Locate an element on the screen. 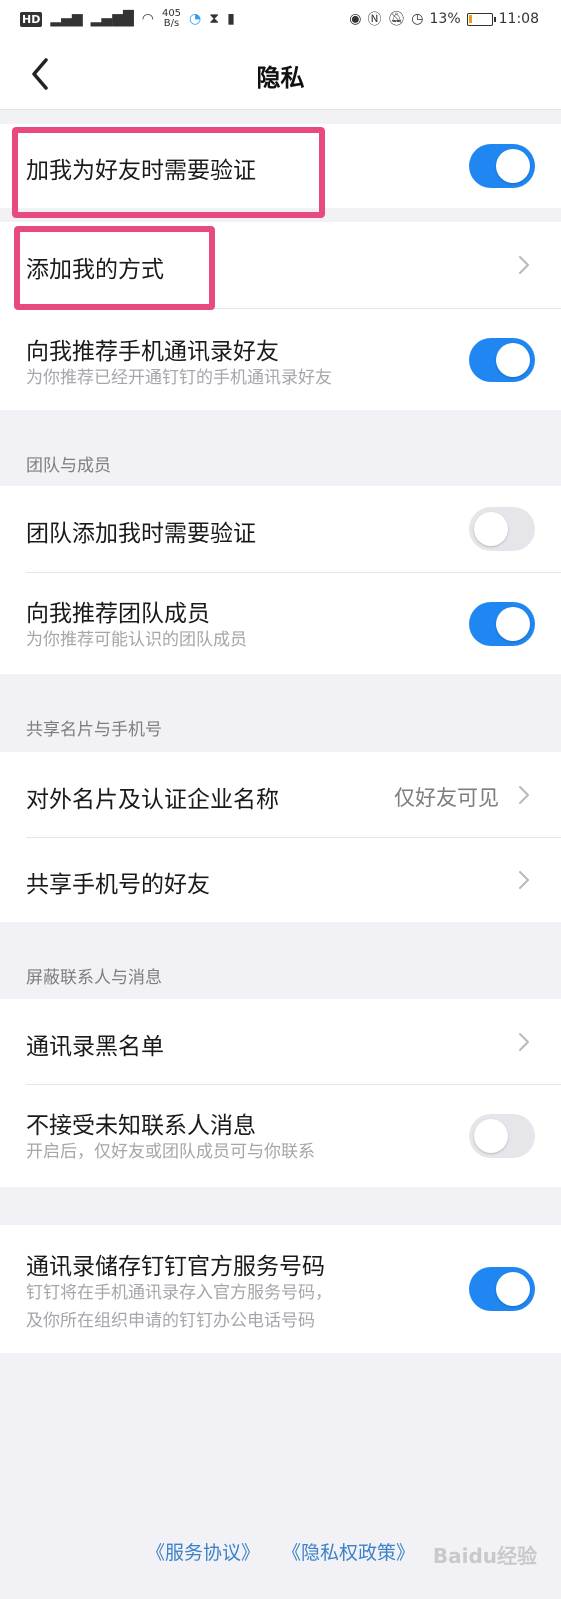 The height and width of the screenshot is (1599, 561). battery-icon is located at coordinates (481, 19).